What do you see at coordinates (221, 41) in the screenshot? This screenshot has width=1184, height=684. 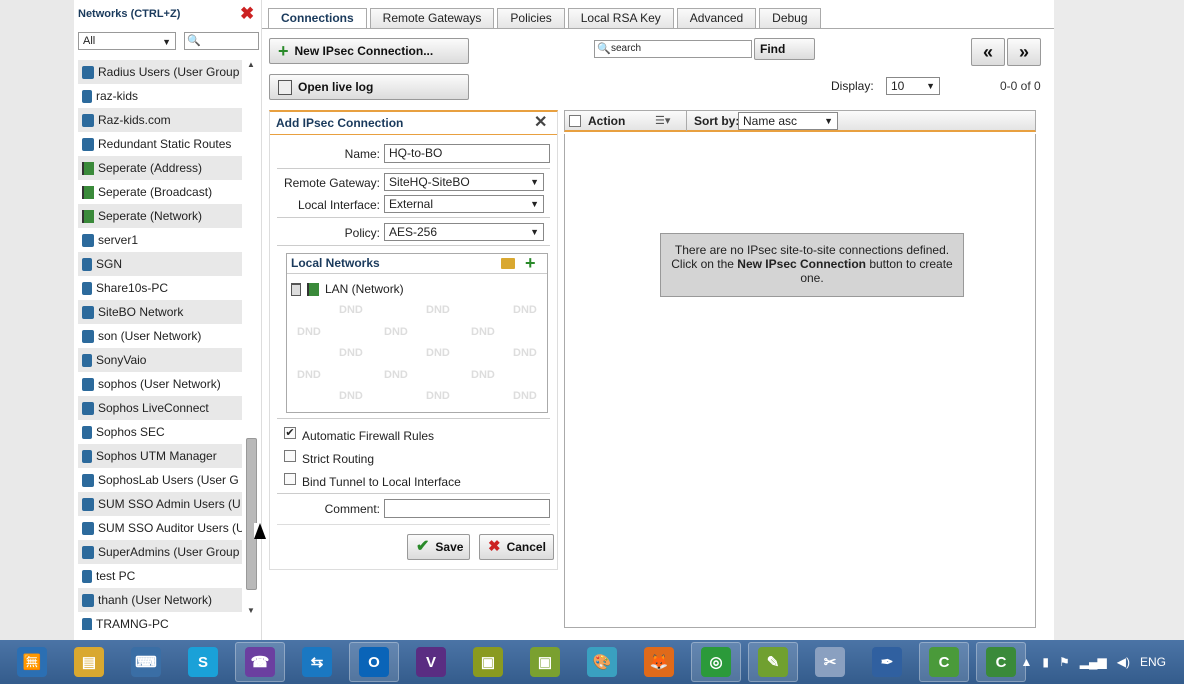 I see `sidebar-search-input: 🔍` at bounding box center [221, 41].